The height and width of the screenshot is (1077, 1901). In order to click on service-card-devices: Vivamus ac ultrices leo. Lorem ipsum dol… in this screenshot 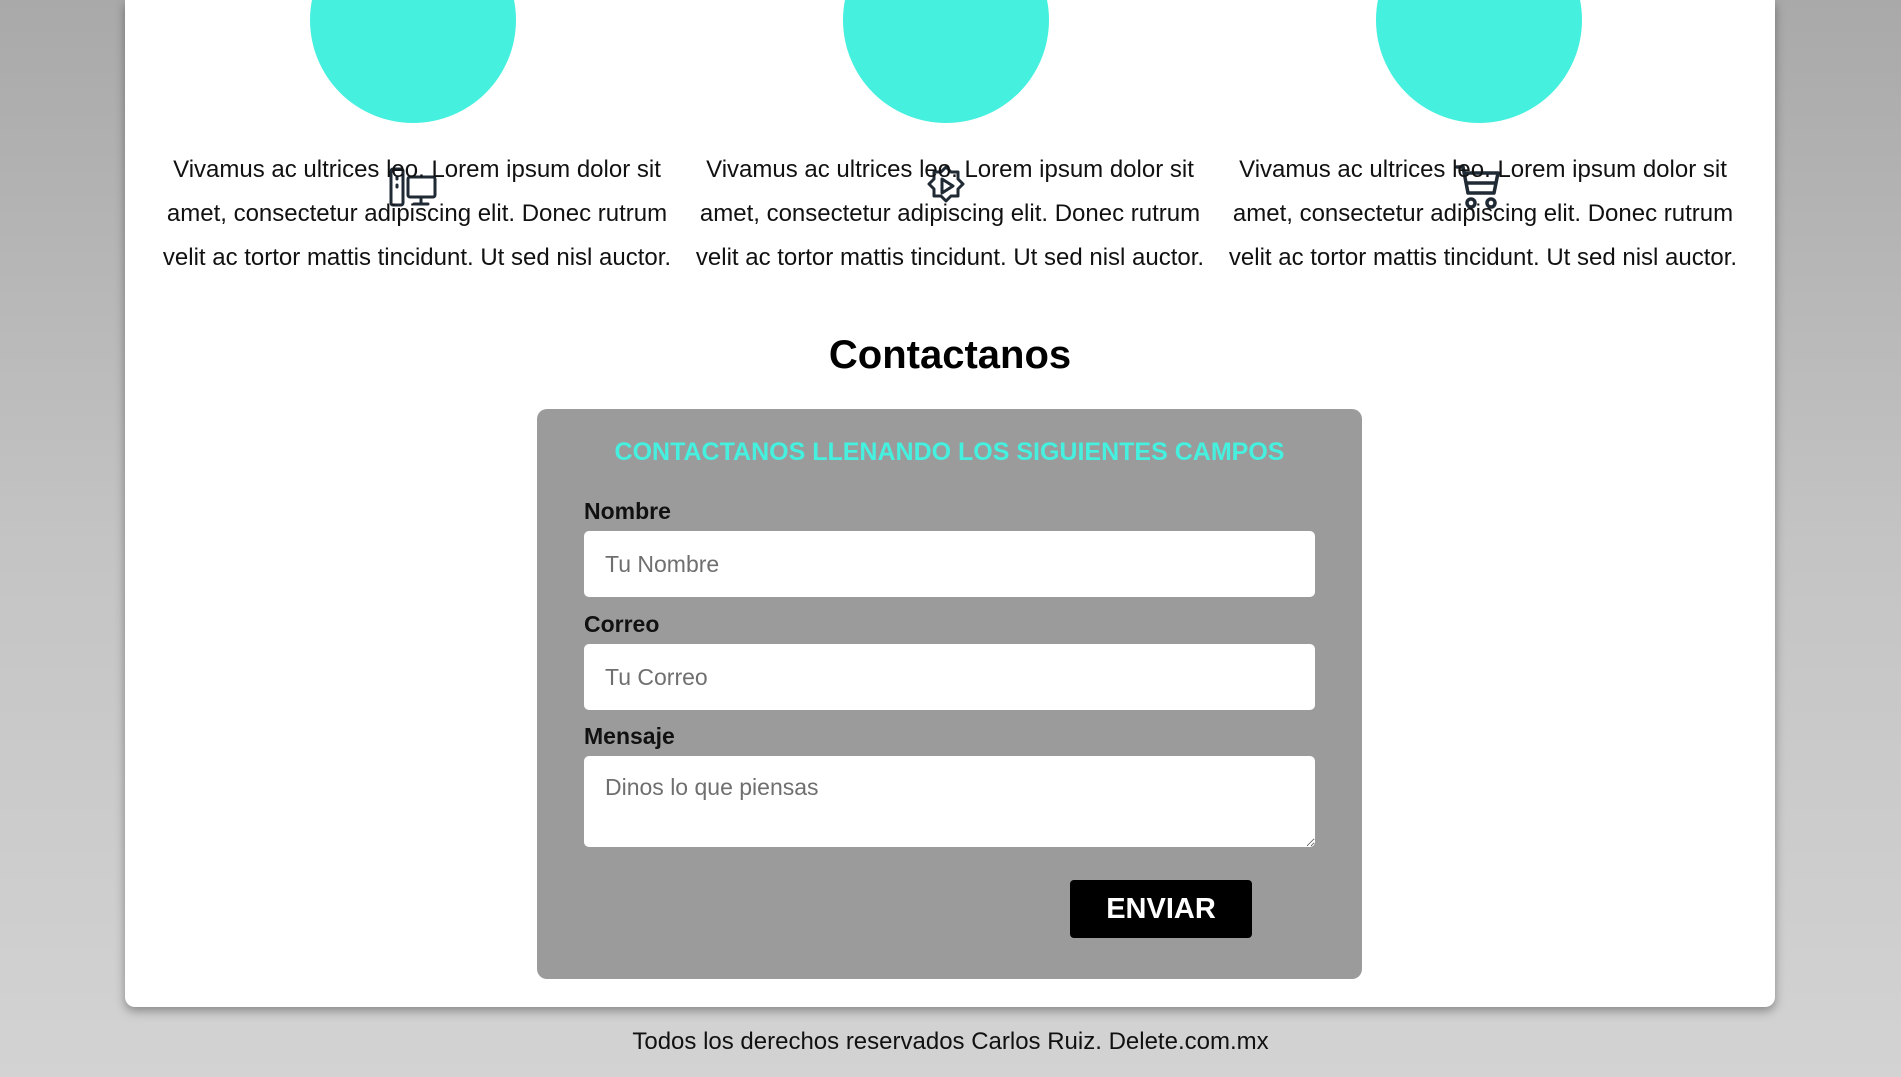, I will do `click(417, 145)`.